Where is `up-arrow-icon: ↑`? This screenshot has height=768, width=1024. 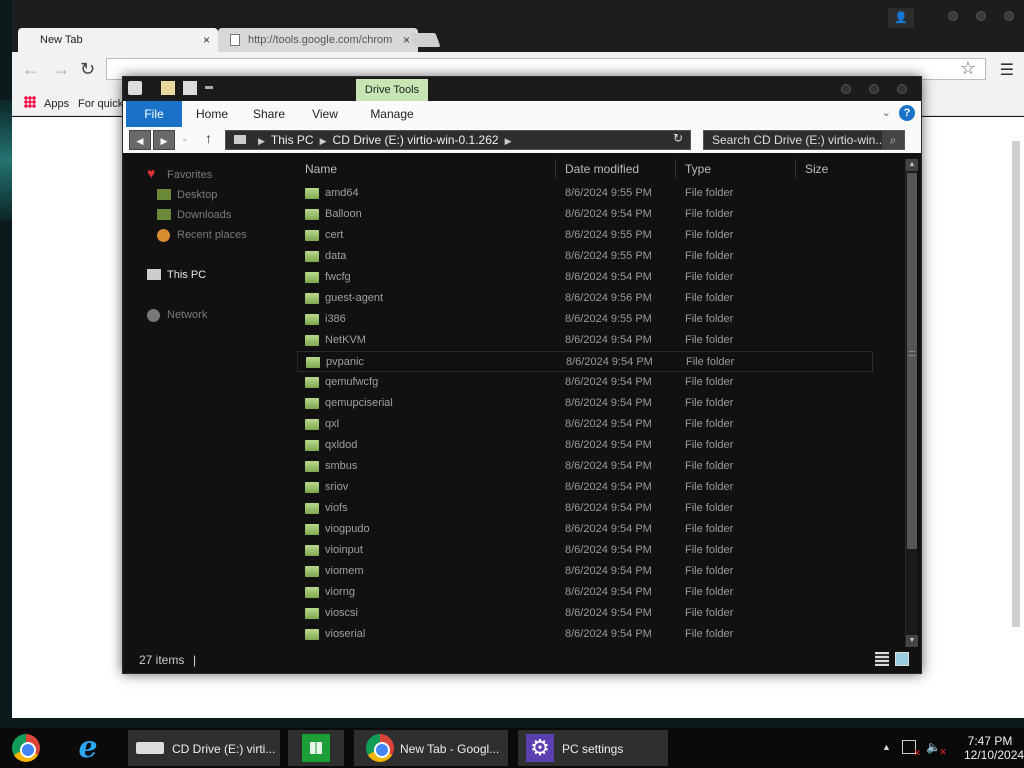
up-arrow-icon: ↑ is located at coordinates (208, 138).